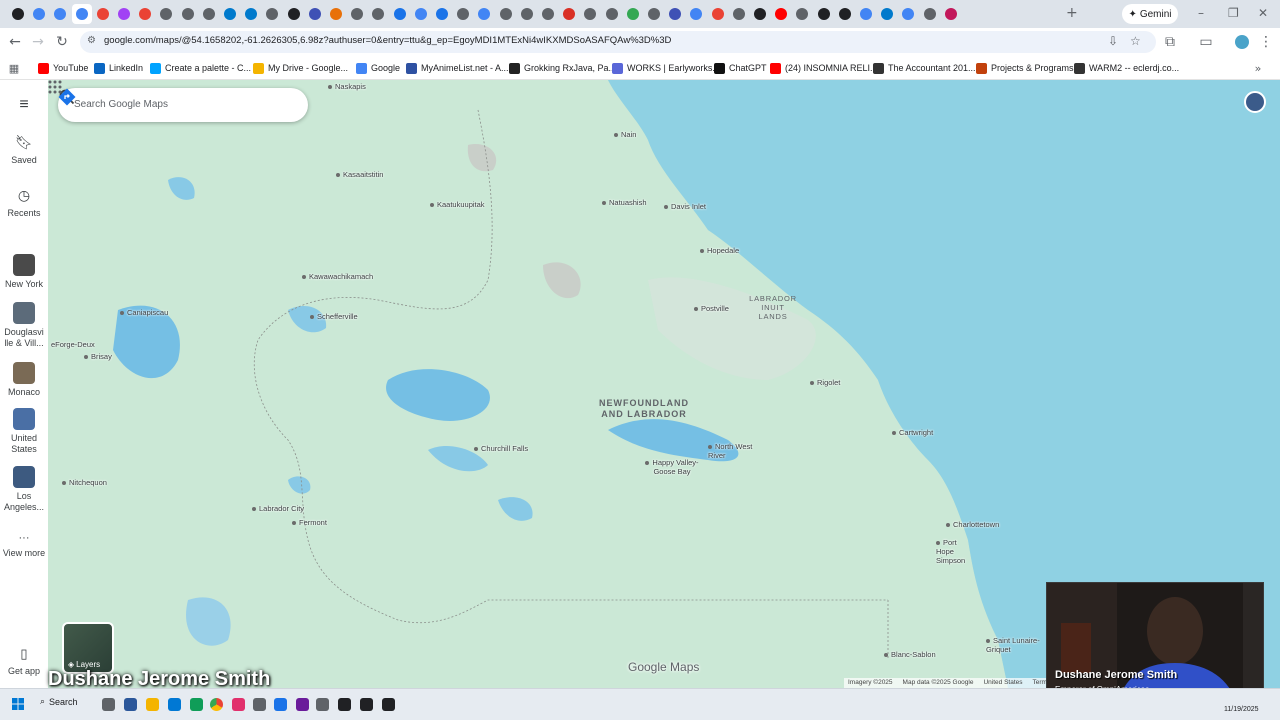 This screenshot has height=720, width=1280. What do you see at coordinates (624, 202) in the screenshot?
I see `place-natuashish: Natuashish` at bounding box center [624, 202].